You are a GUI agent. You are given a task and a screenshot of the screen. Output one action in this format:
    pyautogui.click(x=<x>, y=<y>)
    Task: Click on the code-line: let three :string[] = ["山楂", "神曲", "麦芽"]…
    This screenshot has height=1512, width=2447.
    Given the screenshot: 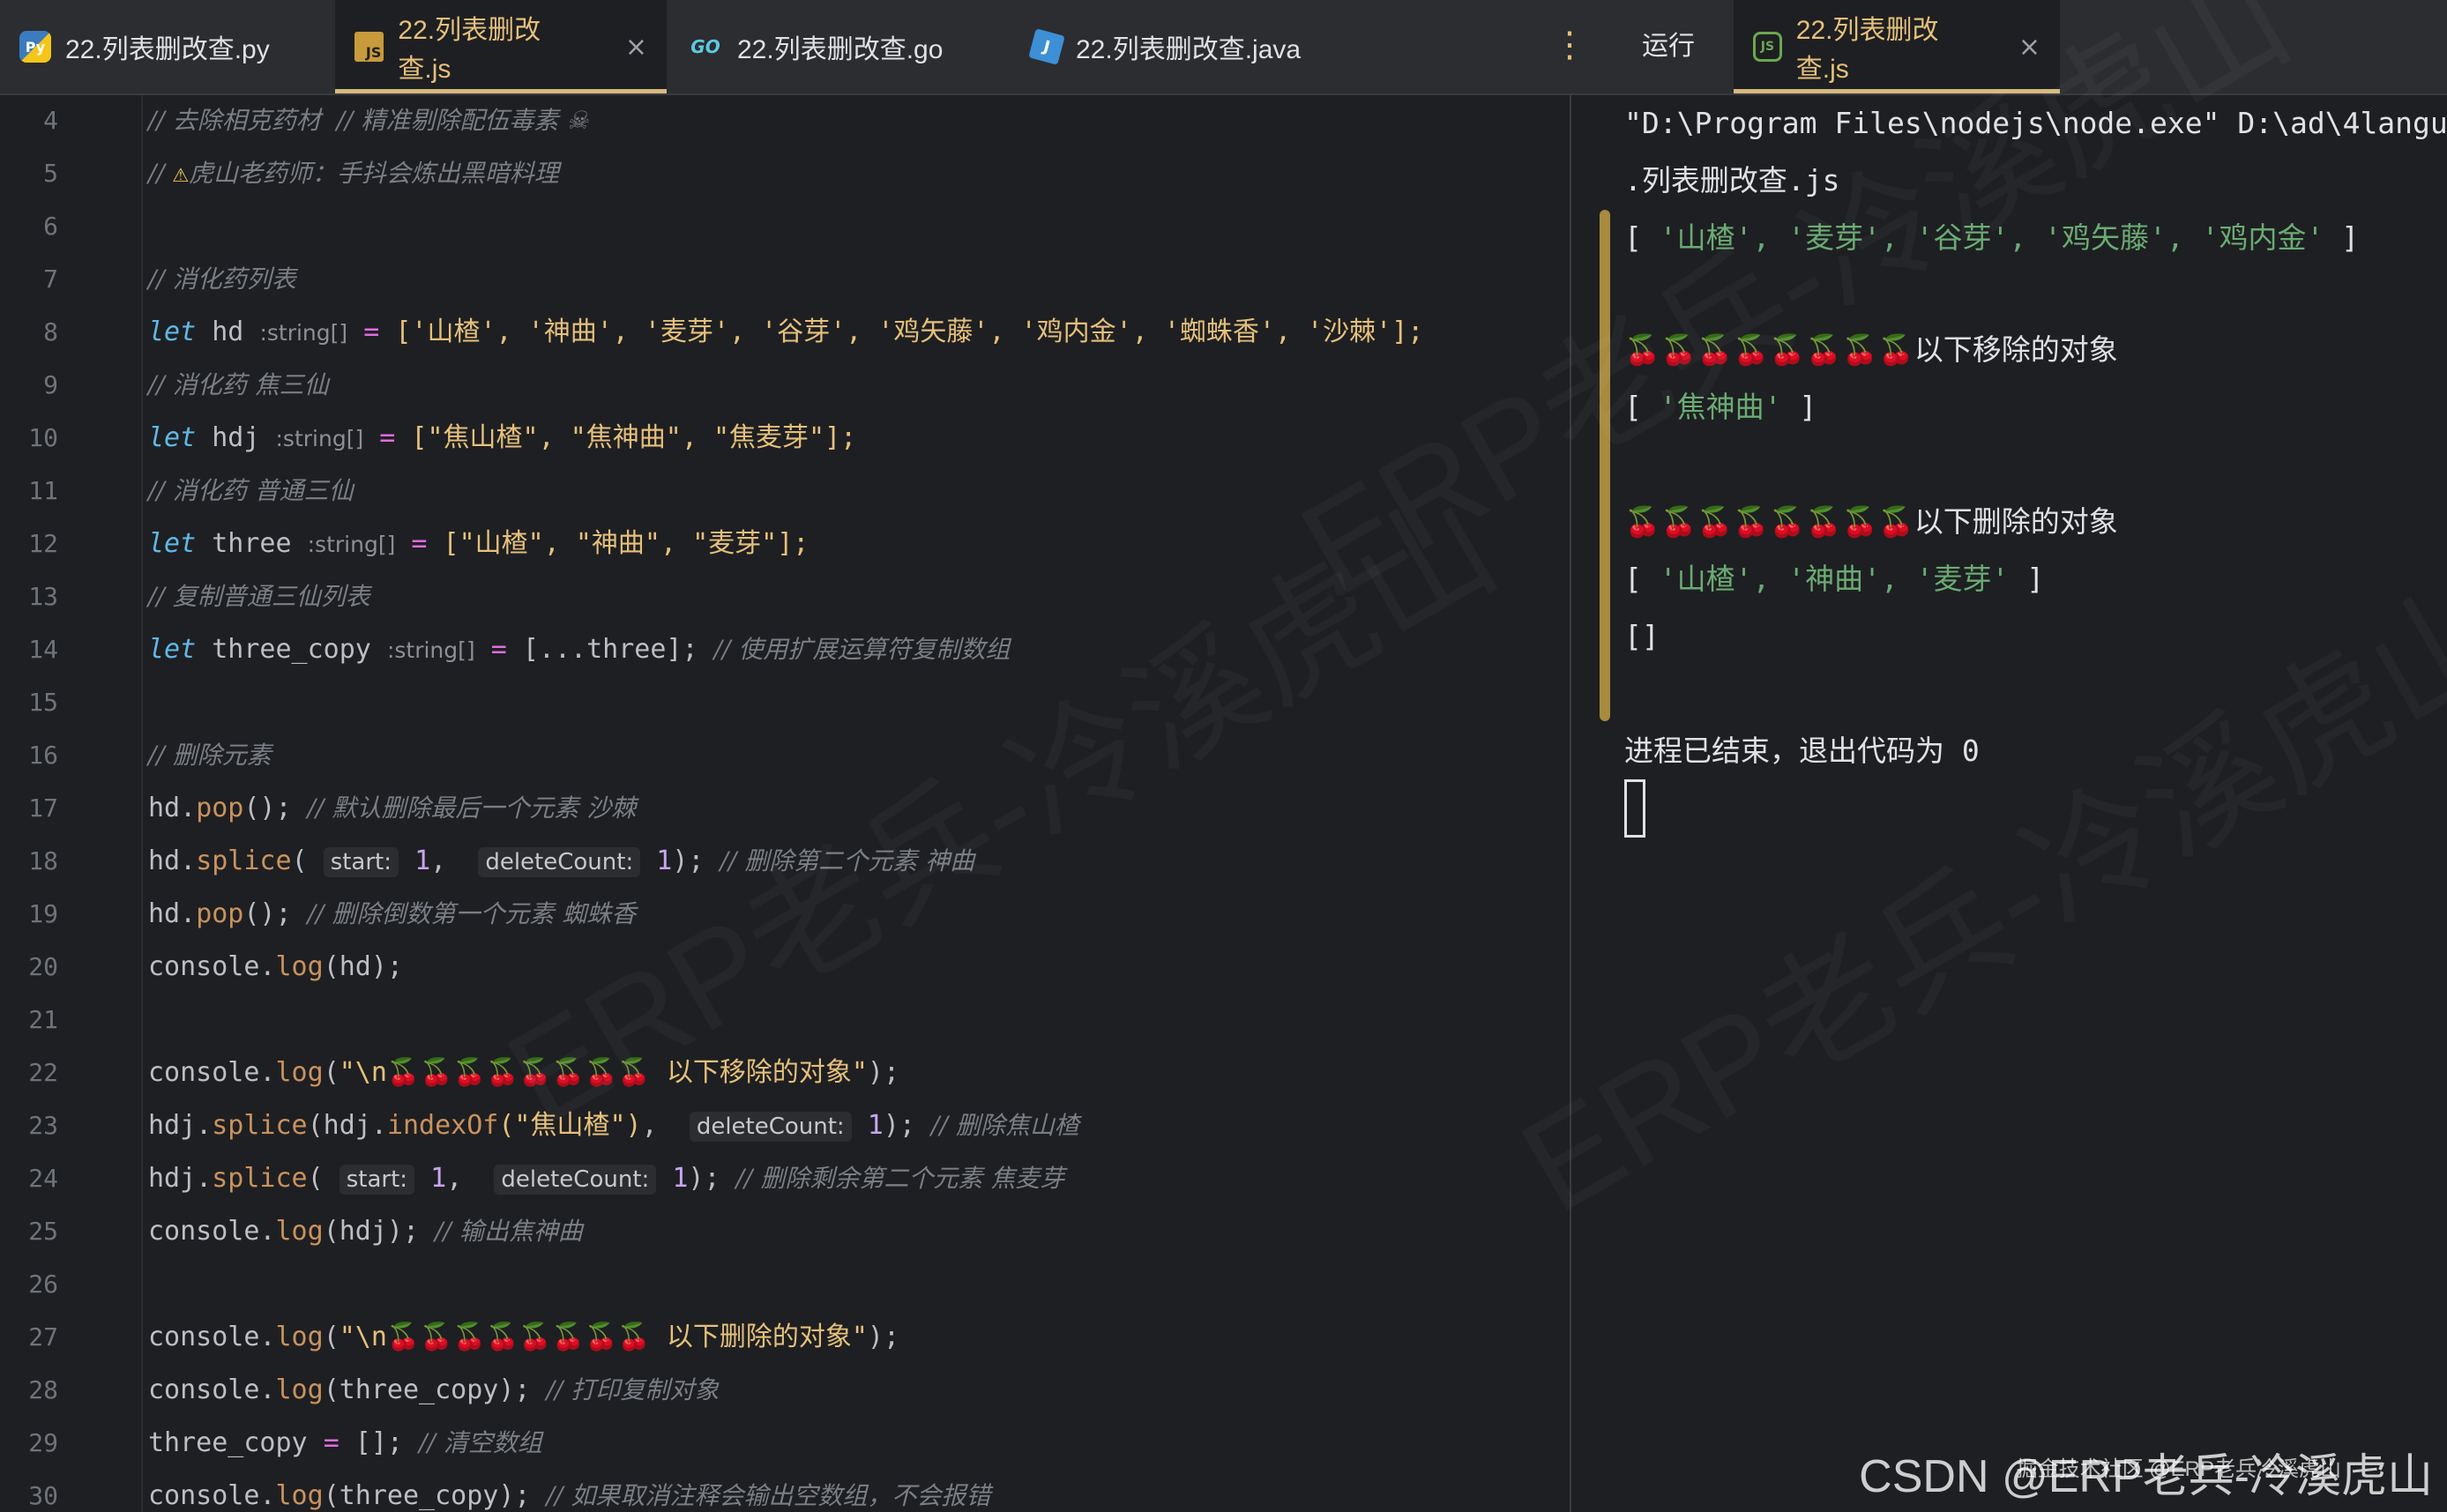 What is the action you would take?
    pyautogui.click(x=478, y=544)
    